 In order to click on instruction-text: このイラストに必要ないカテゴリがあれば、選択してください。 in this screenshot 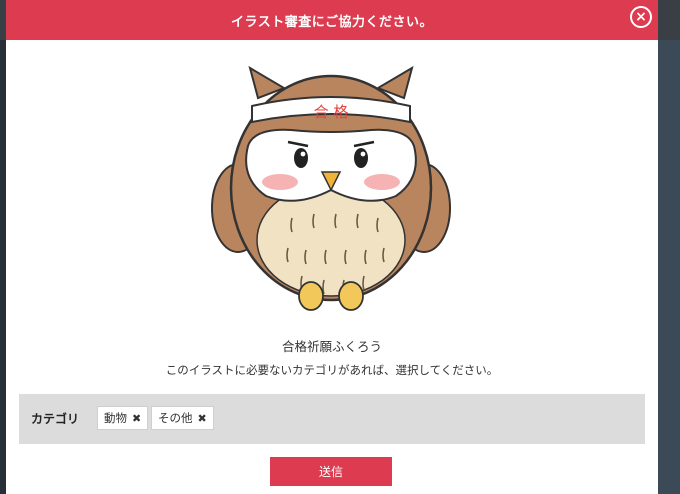, I will do `click(332, 370)`.